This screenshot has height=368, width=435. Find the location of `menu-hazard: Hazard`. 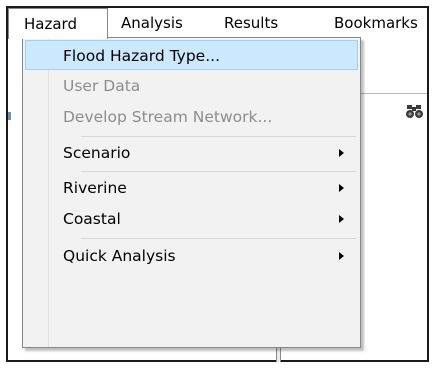

menu-hazard: Hazard is located at coordinates (58, 23).